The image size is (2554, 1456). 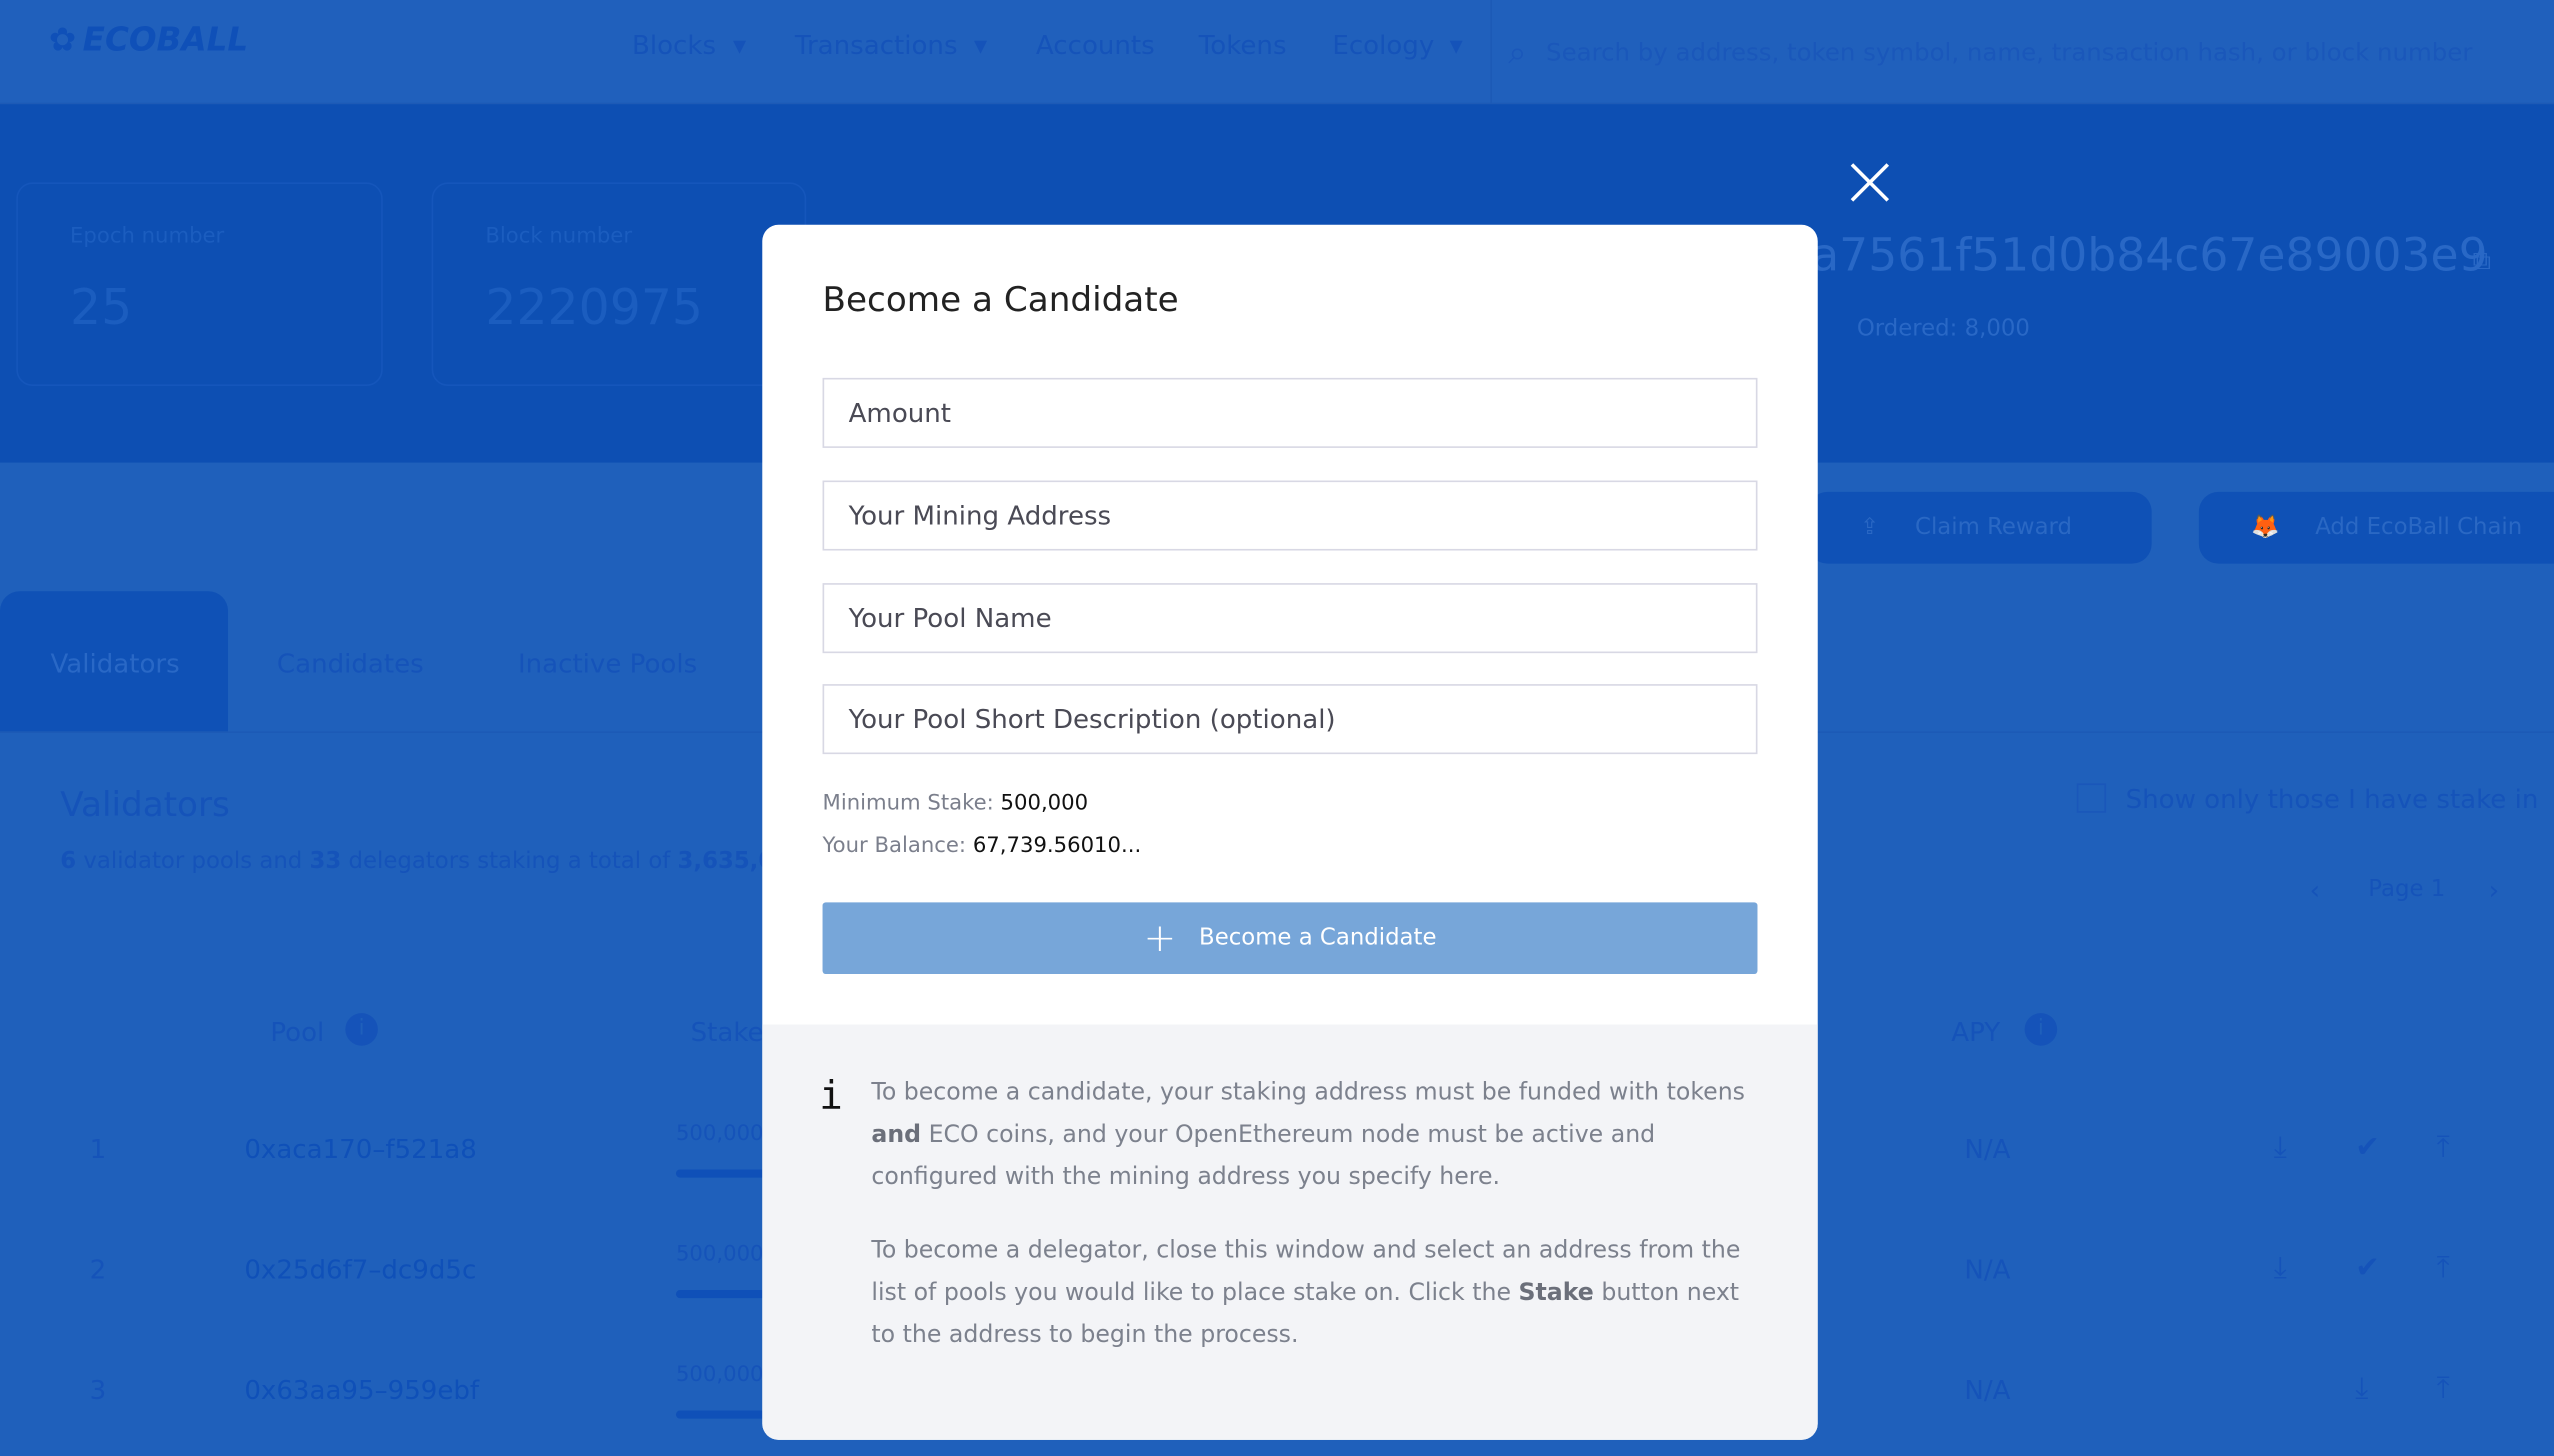 What do you see at coordinates (360, 1269) in the screenshot?
I see `pool-address-link: 0x25d6f7–dc9d5c` at bounding box center [360, 1269].